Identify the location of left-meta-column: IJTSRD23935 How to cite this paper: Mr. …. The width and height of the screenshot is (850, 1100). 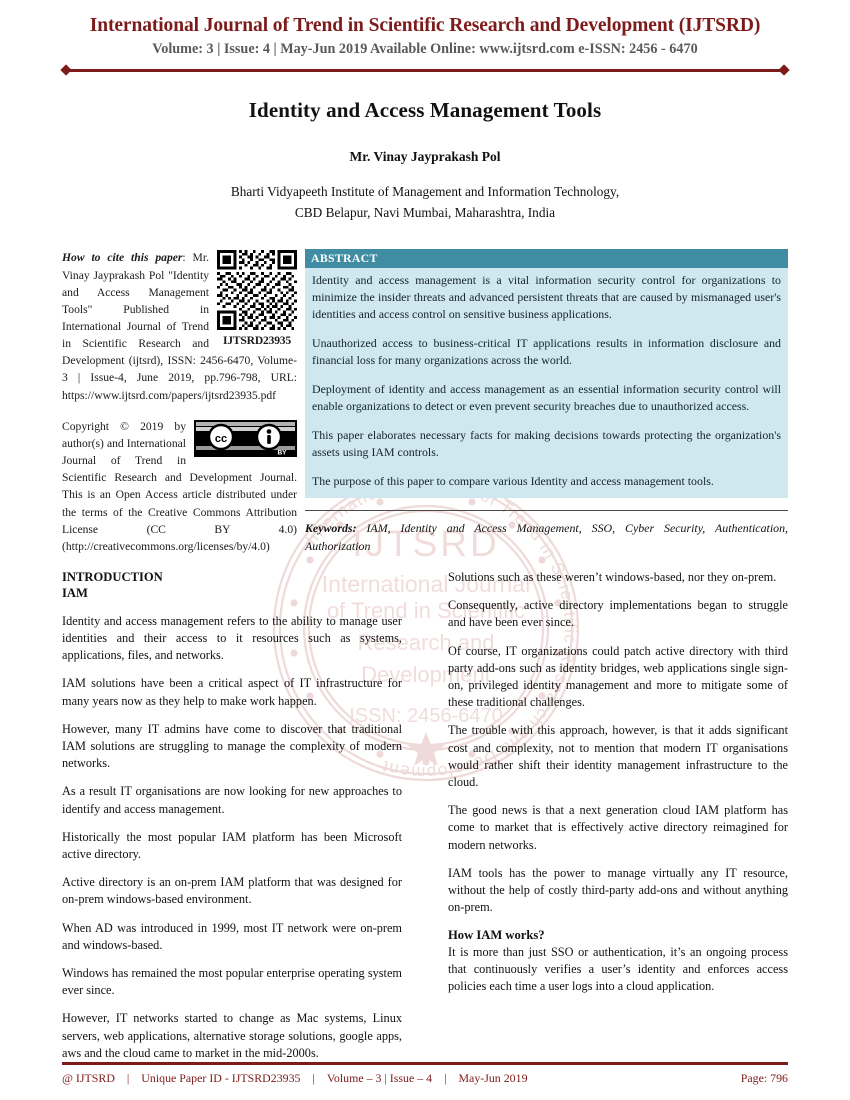
(179, 402).